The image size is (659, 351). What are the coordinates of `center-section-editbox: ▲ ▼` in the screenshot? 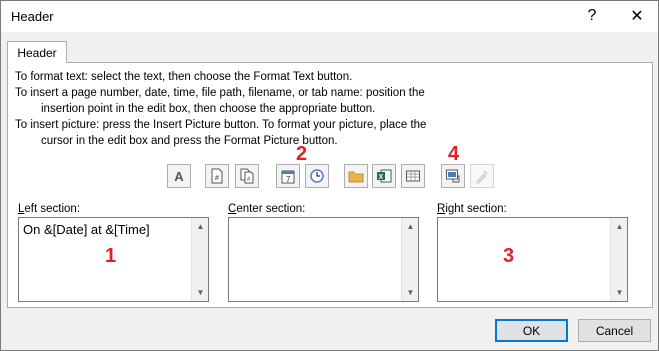 It's located at (323, 259).